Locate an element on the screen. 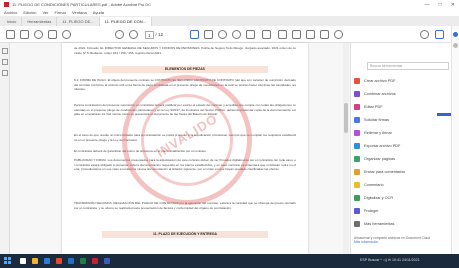  page-total: / 12 is located at coordinates (159, 34).